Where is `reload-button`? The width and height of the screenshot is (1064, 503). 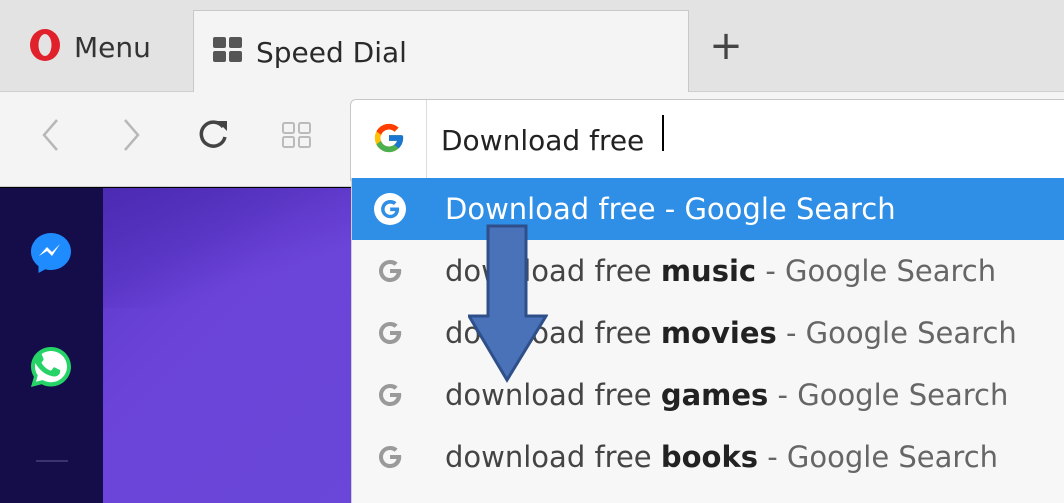
reload-button is located at coordinates (213, 137).